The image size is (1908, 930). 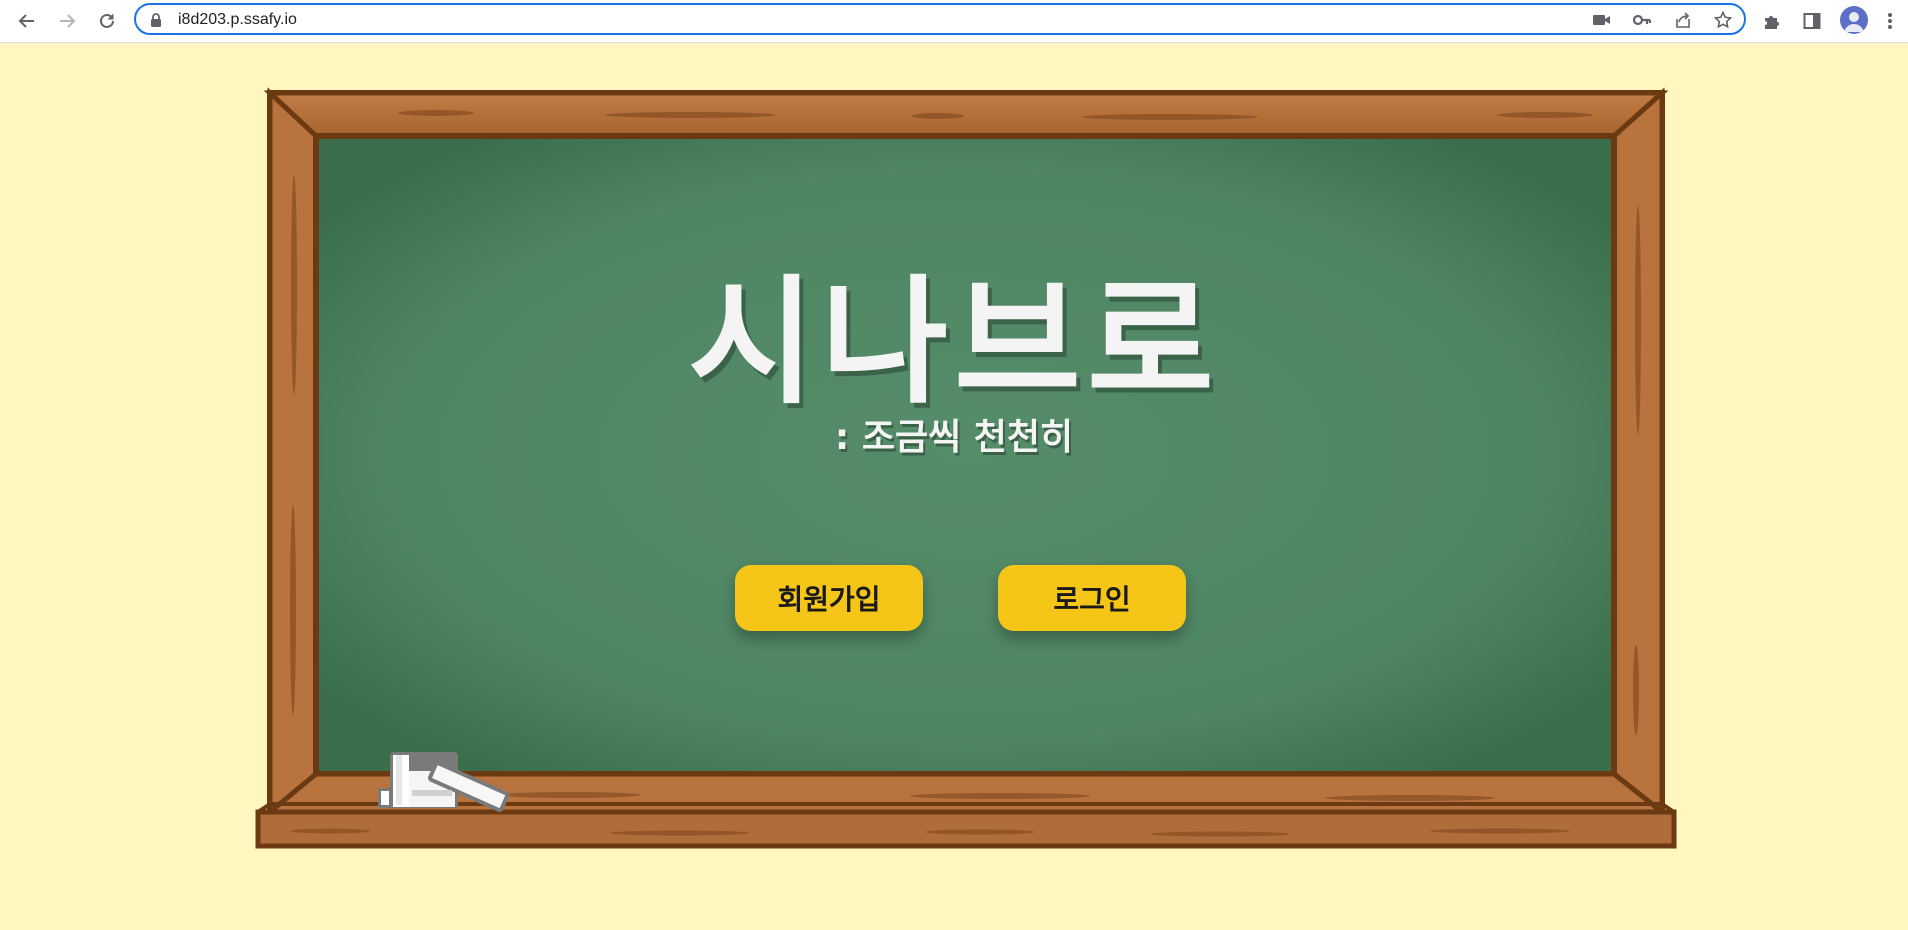 I want to click on login-button: 로그인, so click(x=1092, y=598).